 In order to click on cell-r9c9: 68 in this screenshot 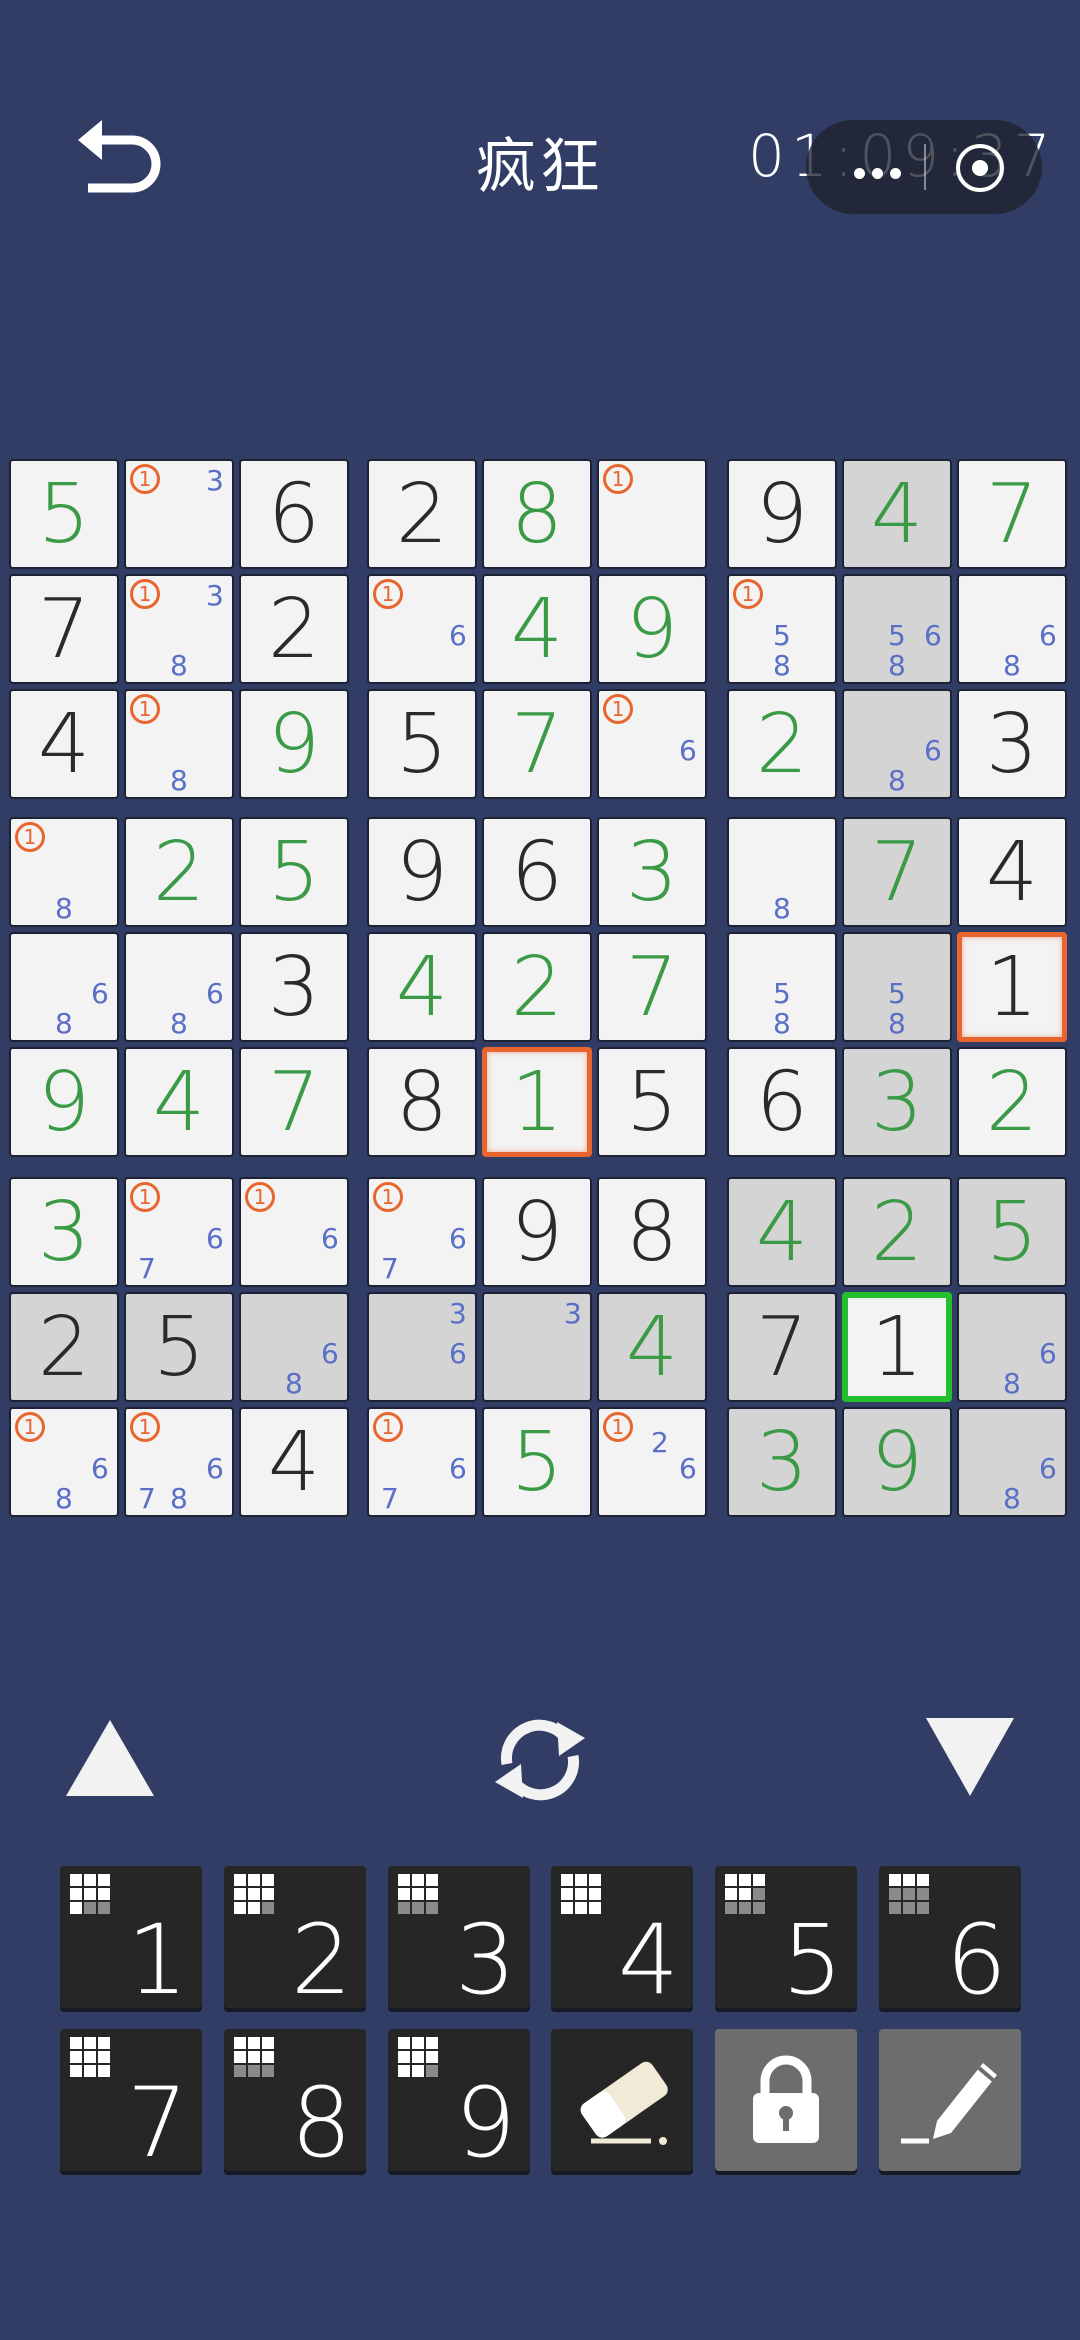, I will do `click(1012, 1462)`.